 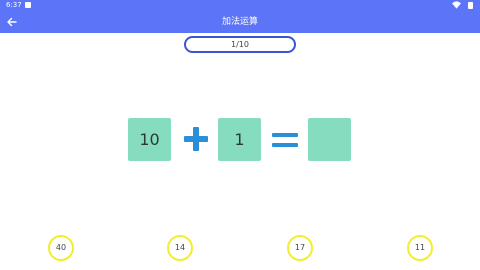 I want to click on result-tile, so click(x=329, y=139).